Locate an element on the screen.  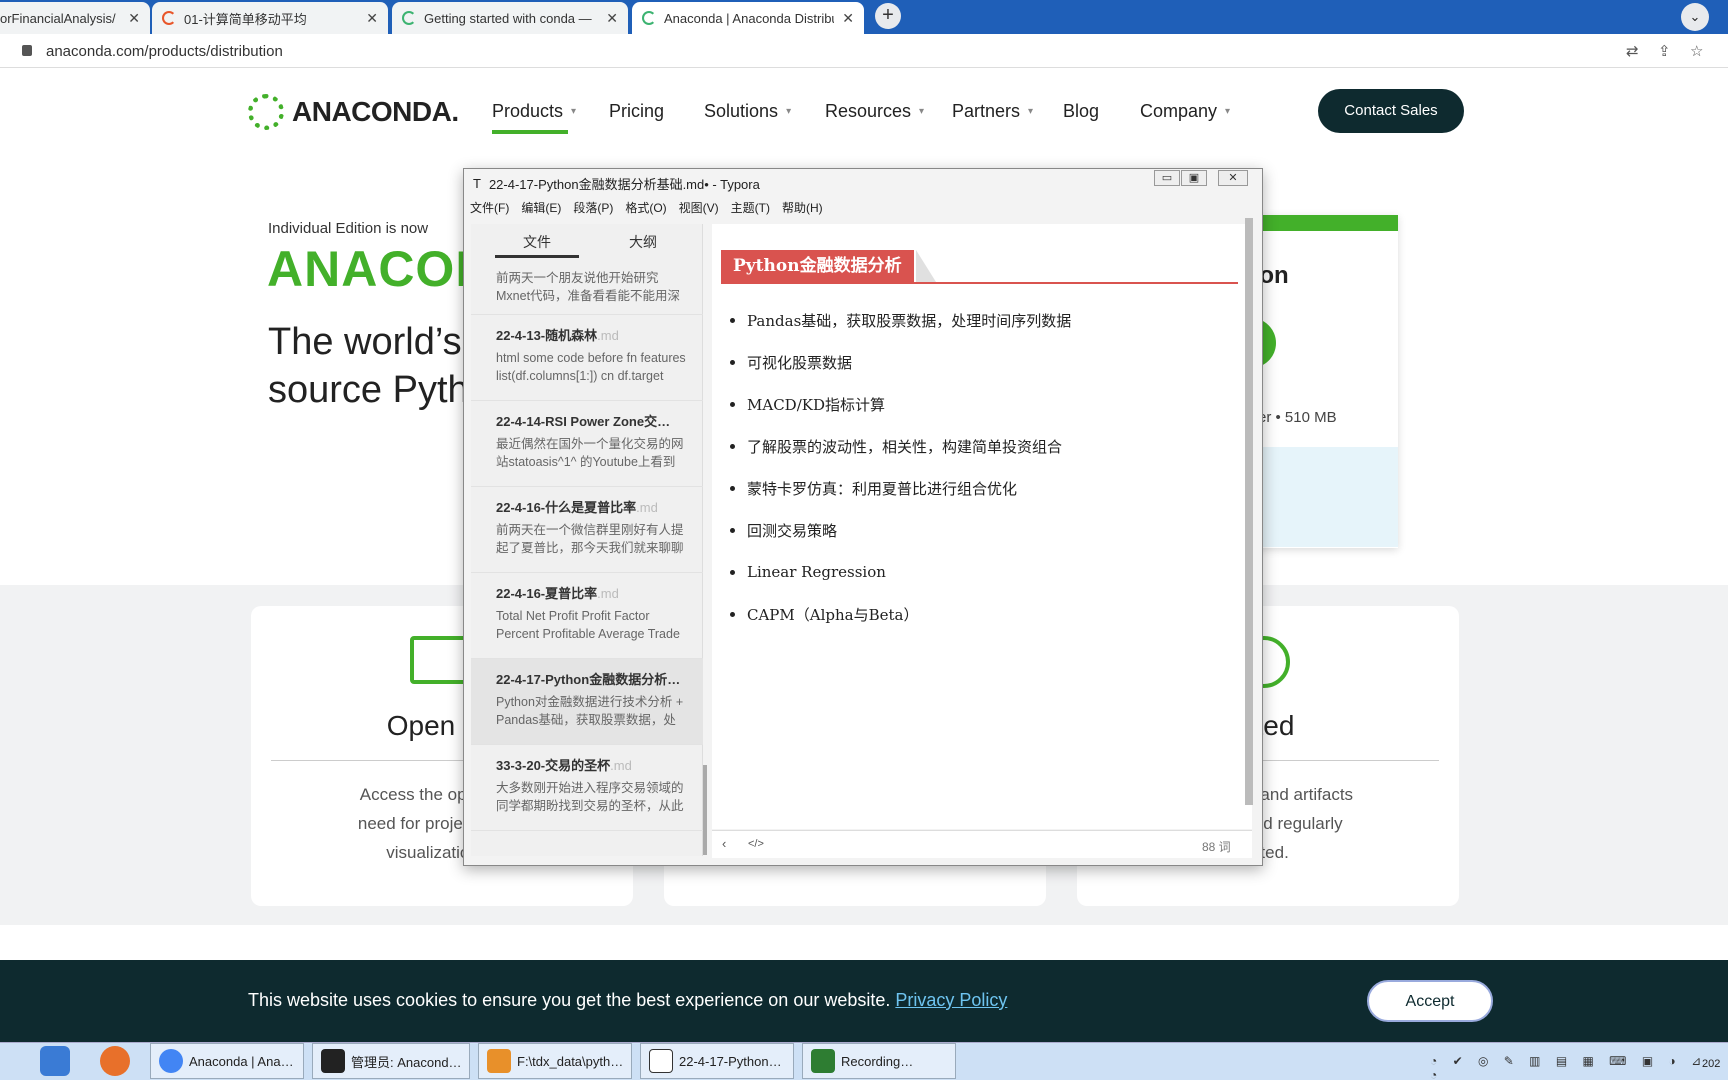
star-icon: ☆ is located at coordinates (1696, 51).